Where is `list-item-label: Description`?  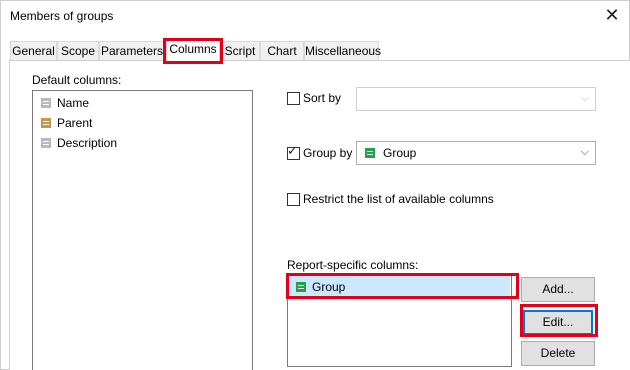 list-item-label: Description is located at coordinates (87, 143).